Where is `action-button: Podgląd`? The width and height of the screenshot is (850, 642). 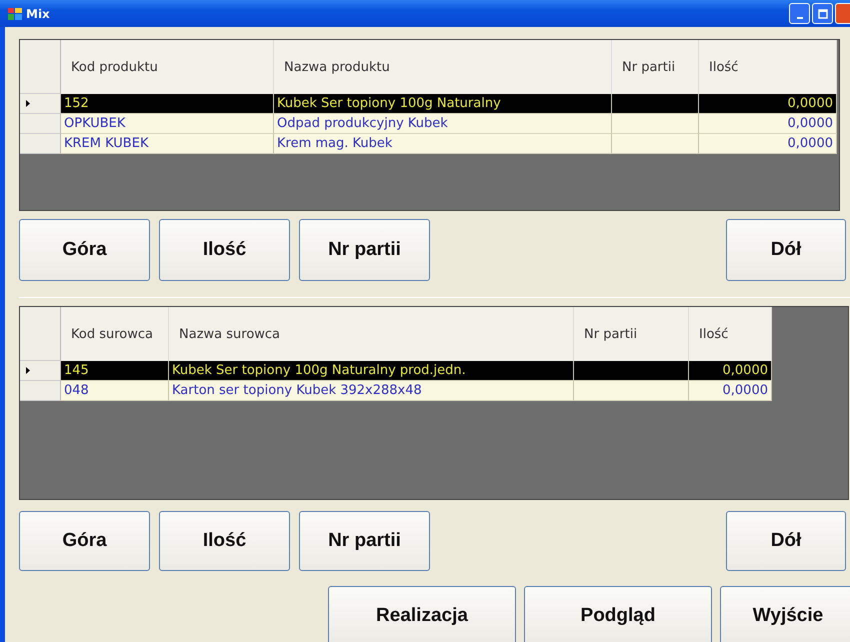
action-button: Podgląd is located at coordinates (618, 614).